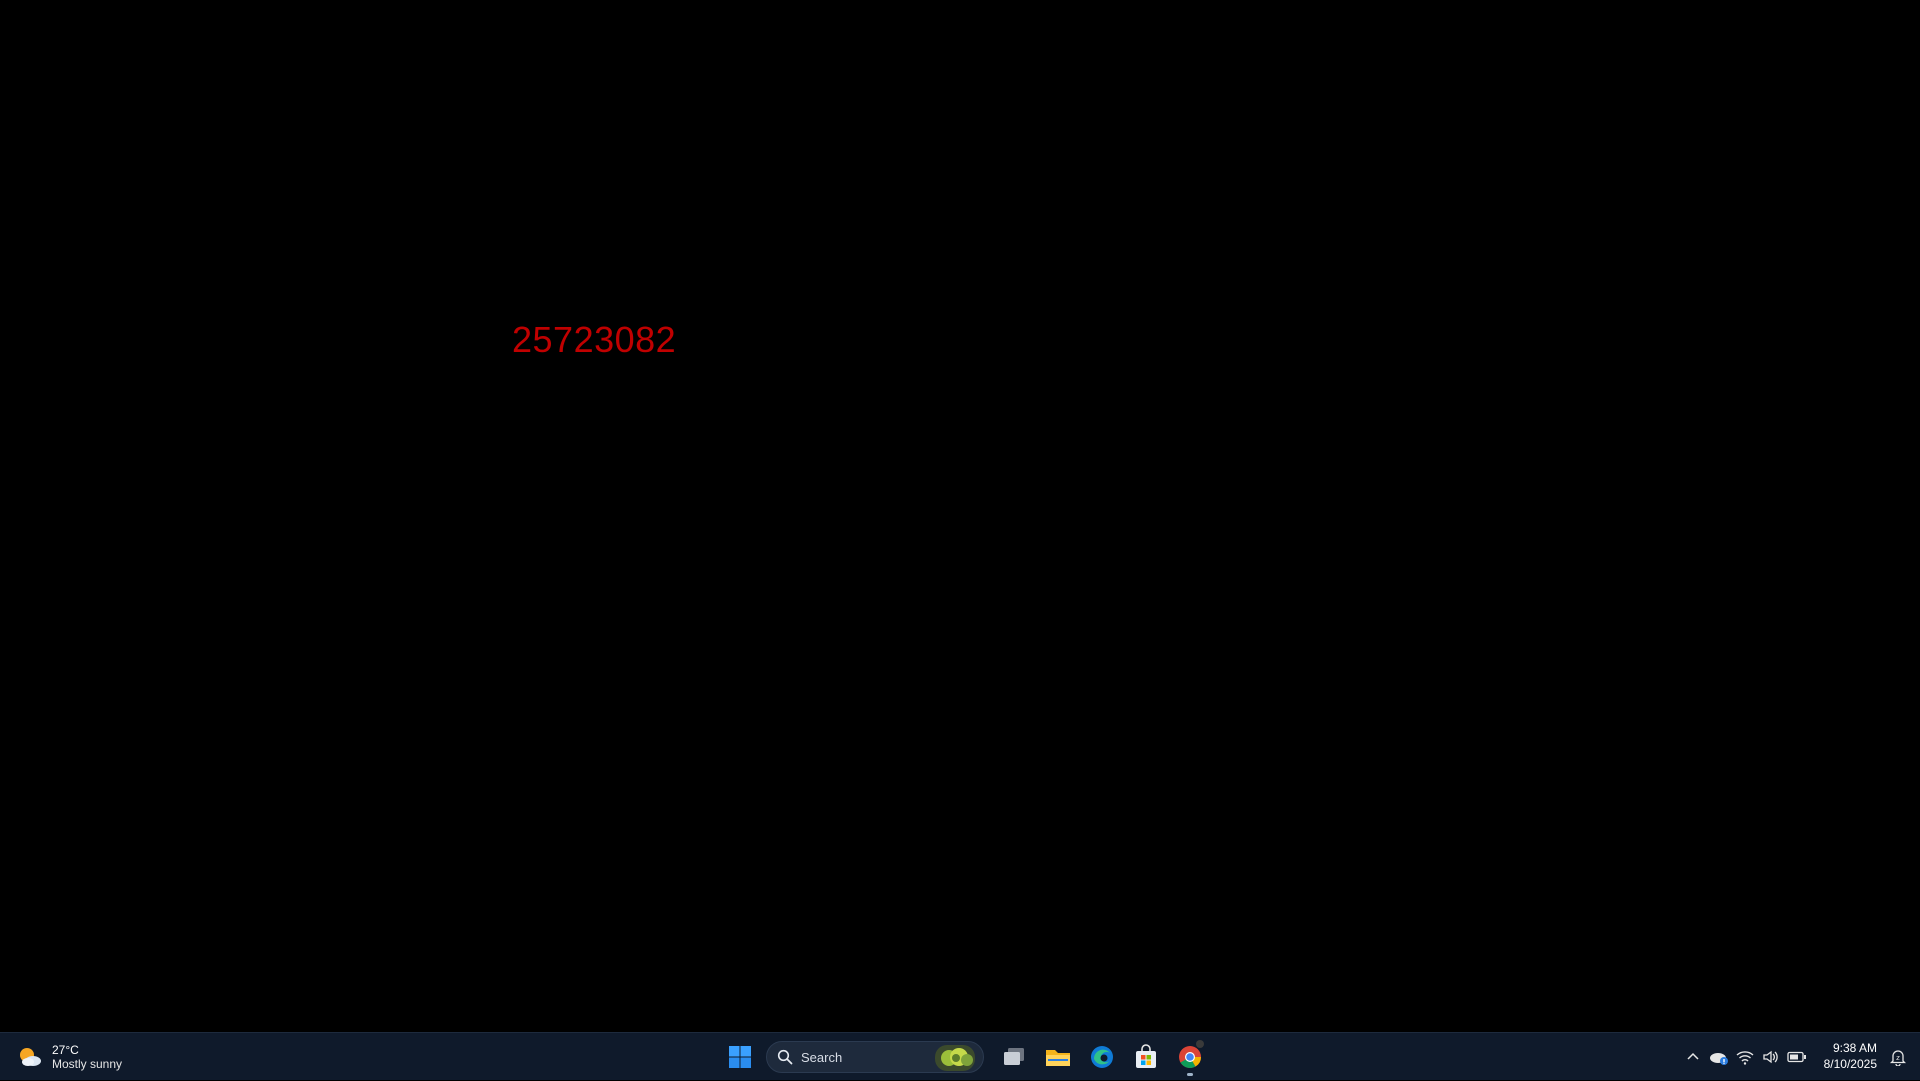 This screenshot has height=1081, width=1920. I want to click on microsoft-store-button, so click(1146, 1057).